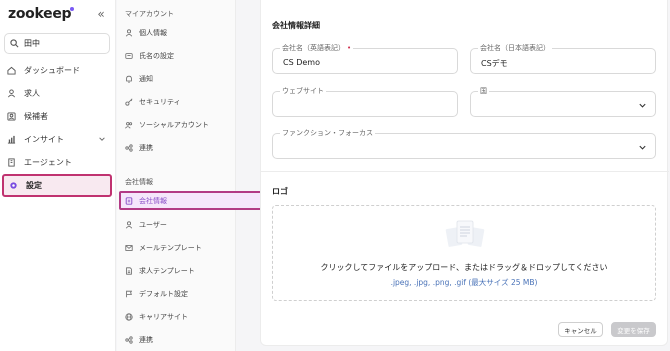 This screenshot has width=670, height=351. What do you see at coordinates (129, 55) in the screenshot?
I see `id-card-icon` at bounding box center [129, 55].